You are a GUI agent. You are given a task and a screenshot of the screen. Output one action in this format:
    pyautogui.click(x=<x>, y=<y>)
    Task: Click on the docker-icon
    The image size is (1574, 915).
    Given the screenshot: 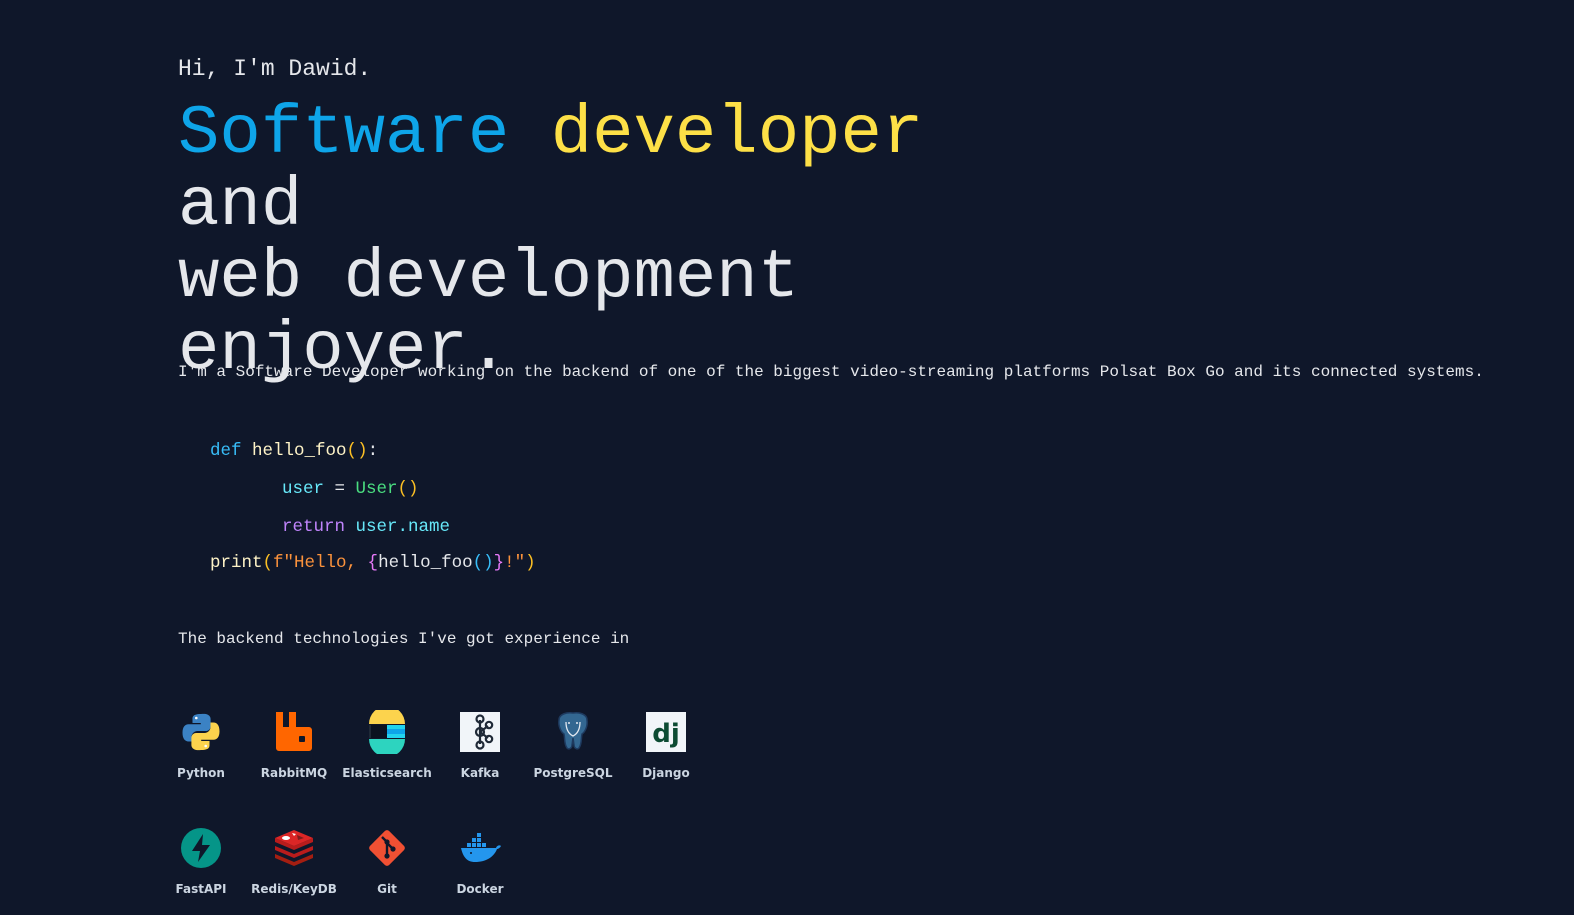 What is the action you would take?
    pyautogui.click(x=481, y=847)
    